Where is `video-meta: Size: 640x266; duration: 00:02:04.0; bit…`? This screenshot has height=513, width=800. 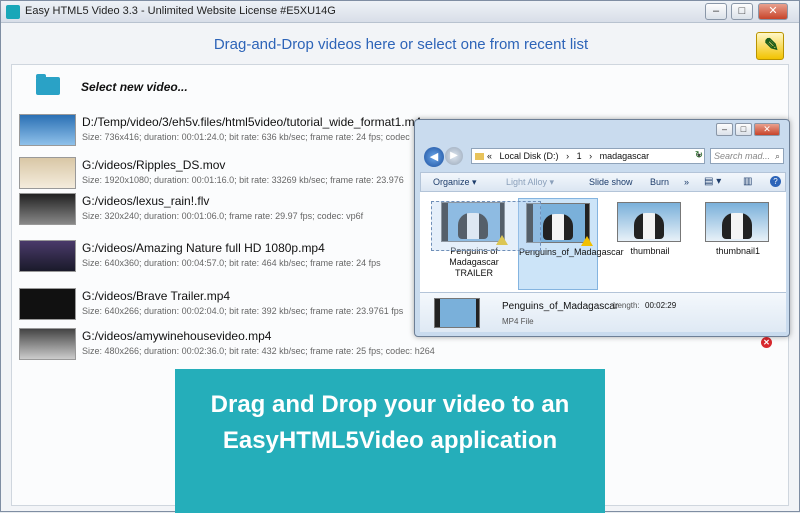
video-meta: Size: 640x266; duration: 00:02:04.0; bit… is located at coordinates (243, 311).